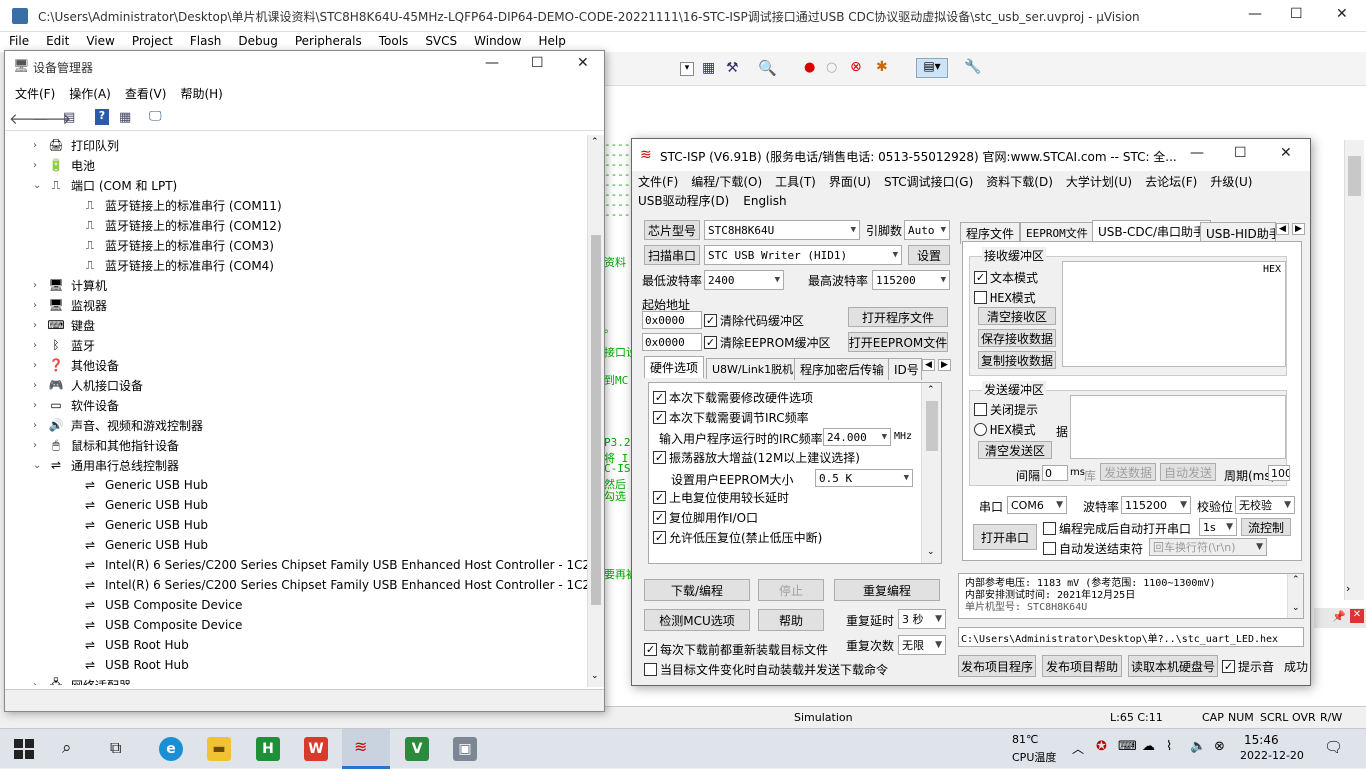  I want to click on auto-end-char-checkbox: 自动发送结束符, so click(1093, 548).